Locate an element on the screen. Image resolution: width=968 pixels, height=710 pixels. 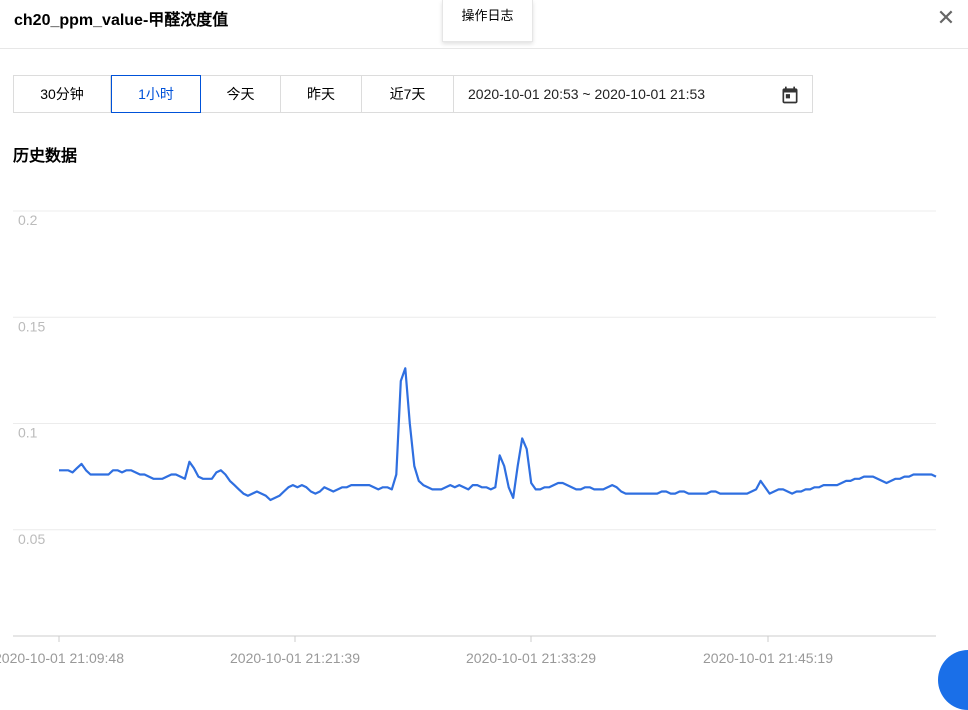
y-tick-label: 0.1 is located at coordinates (28, 433).